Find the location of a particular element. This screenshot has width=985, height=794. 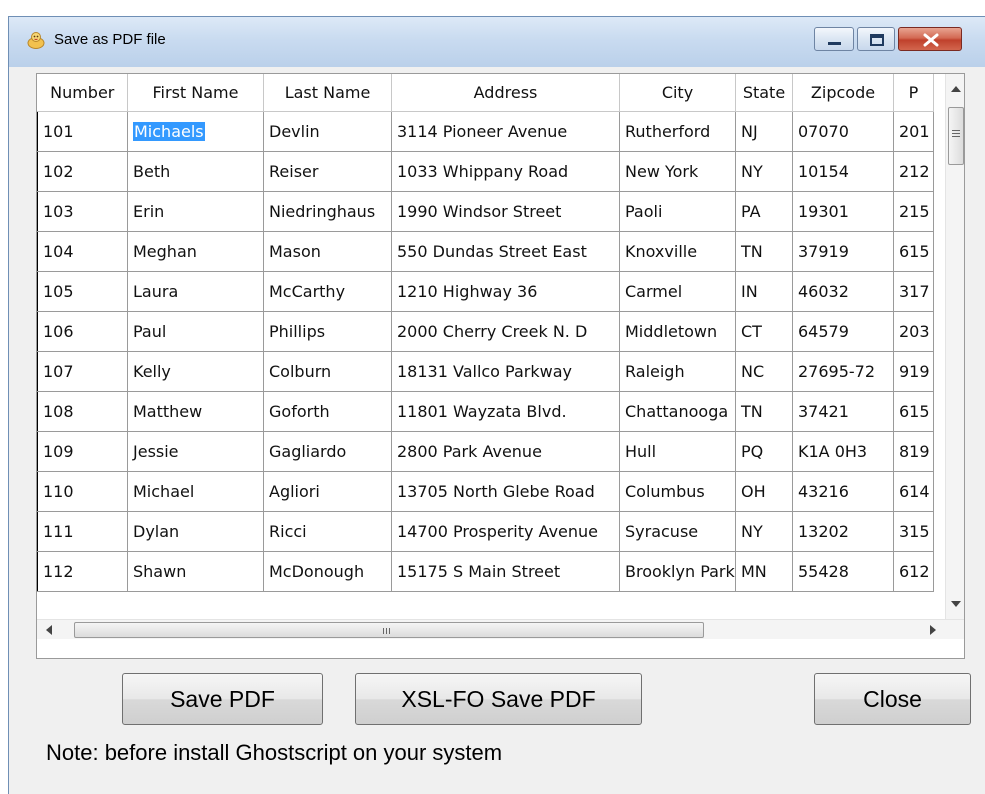

cell-first-name: Shawn is located at coordinates (195, 571).